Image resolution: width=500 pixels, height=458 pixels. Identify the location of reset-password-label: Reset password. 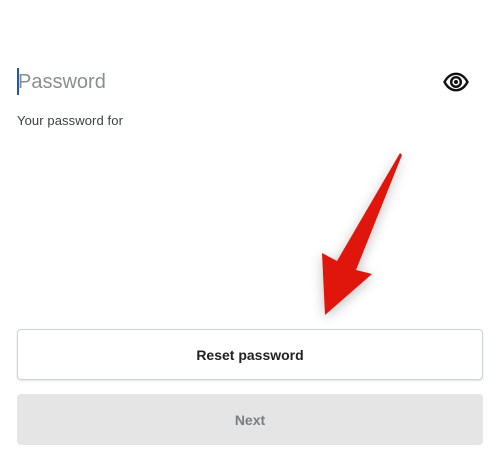
(250, 354).